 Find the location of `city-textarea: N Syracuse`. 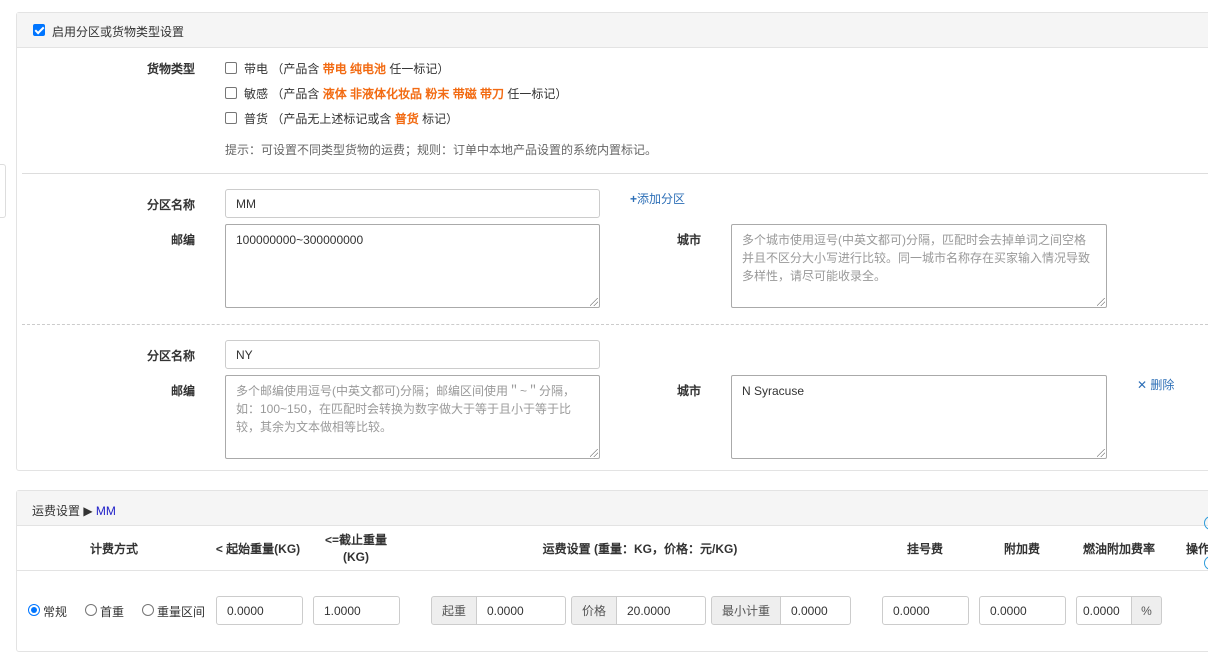

city-textarea: N Syracuse is located at coordinates (919, 417).